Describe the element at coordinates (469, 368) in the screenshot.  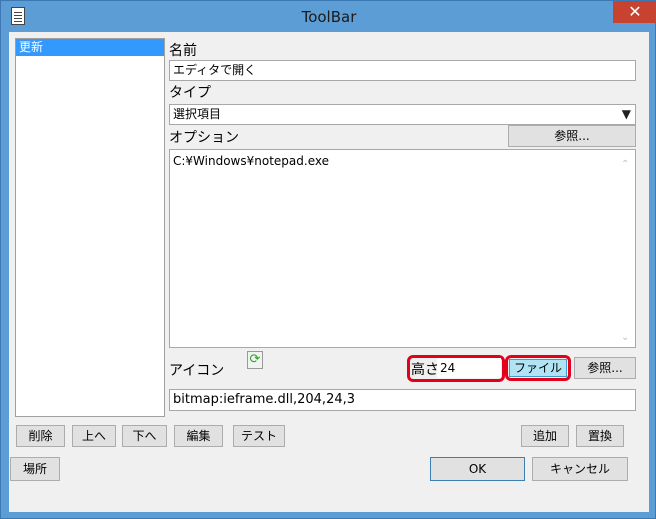
I see `height-input: 24` at that location.